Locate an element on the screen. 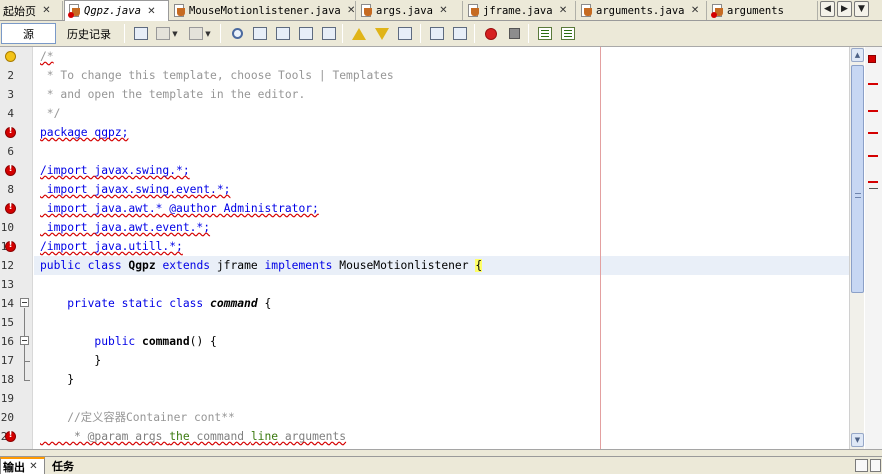 This screenshot has height=474, width=882. line-number: 19 is located at coordinates (7, 398).